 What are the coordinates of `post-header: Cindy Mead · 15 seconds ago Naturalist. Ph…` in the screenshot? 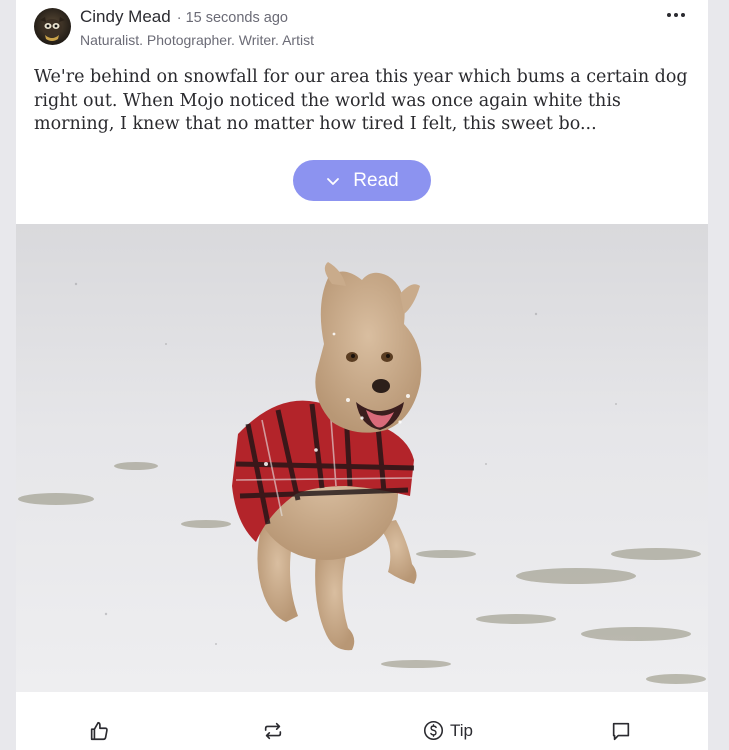 It's located at (362, 30).